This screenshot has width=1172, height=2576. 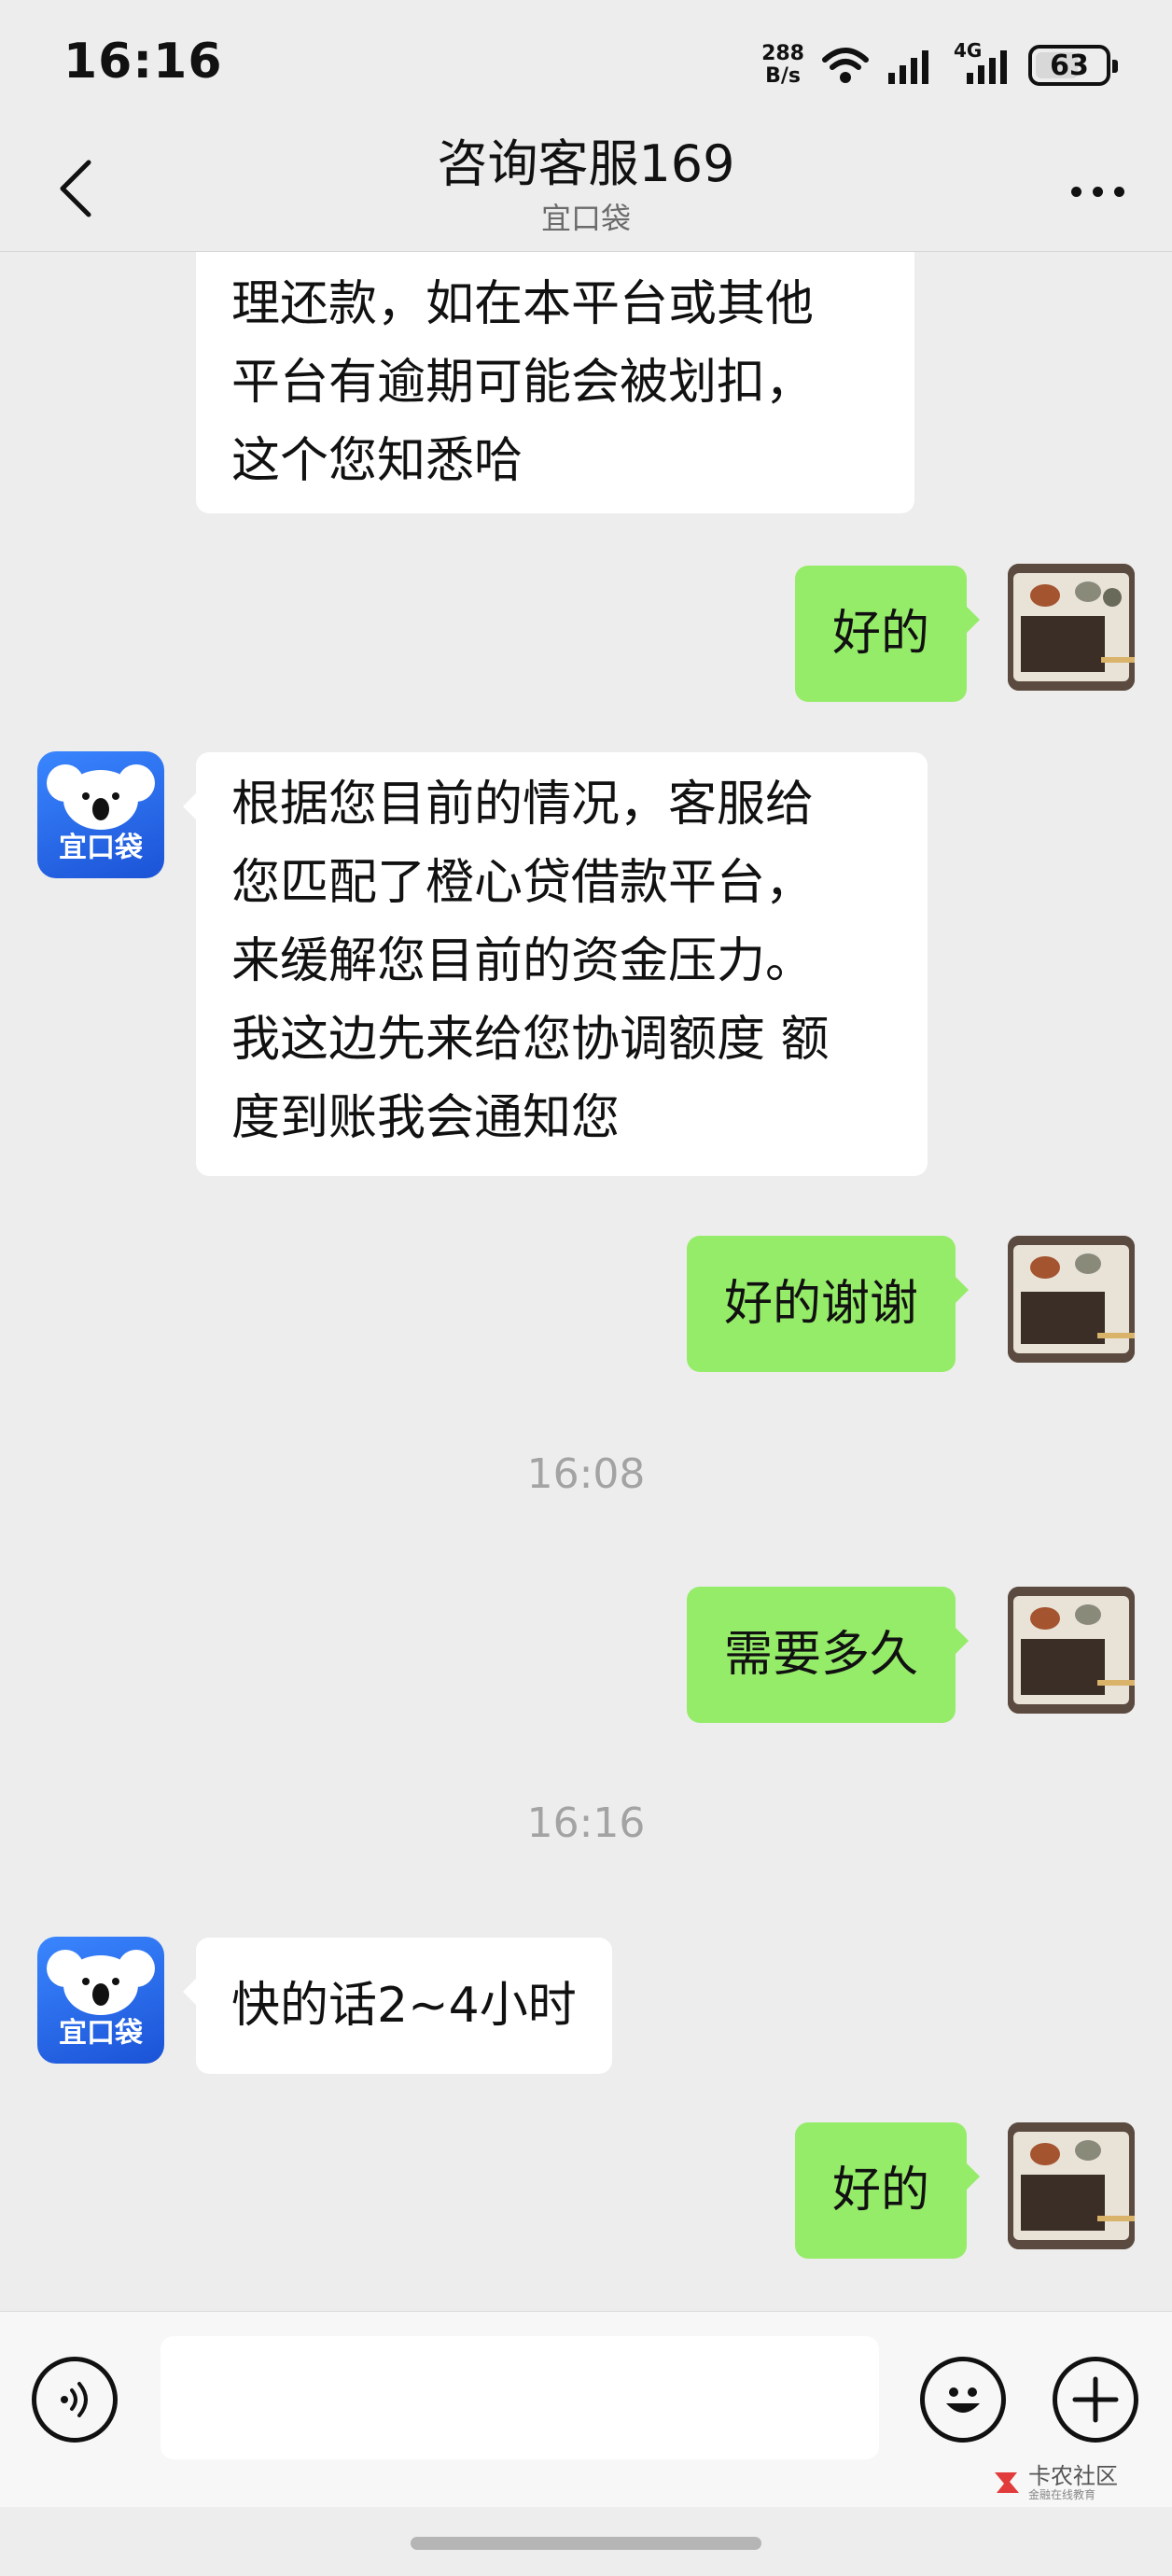 I want to click on emoji-button, so click(x=963, y=2400).